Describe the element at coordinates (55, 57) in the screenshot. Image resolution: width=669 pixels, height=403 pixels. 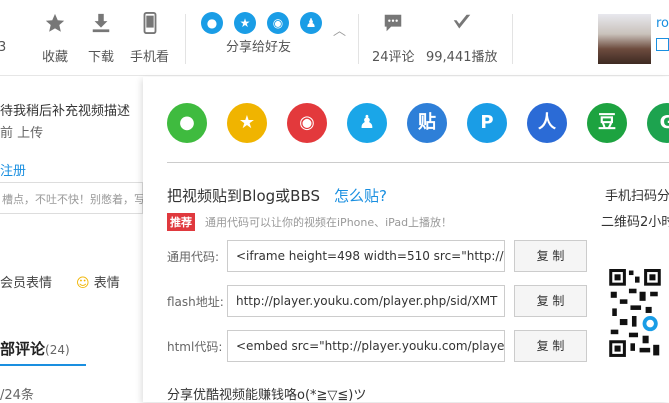
I see `collect-label: 收藏` at that location.